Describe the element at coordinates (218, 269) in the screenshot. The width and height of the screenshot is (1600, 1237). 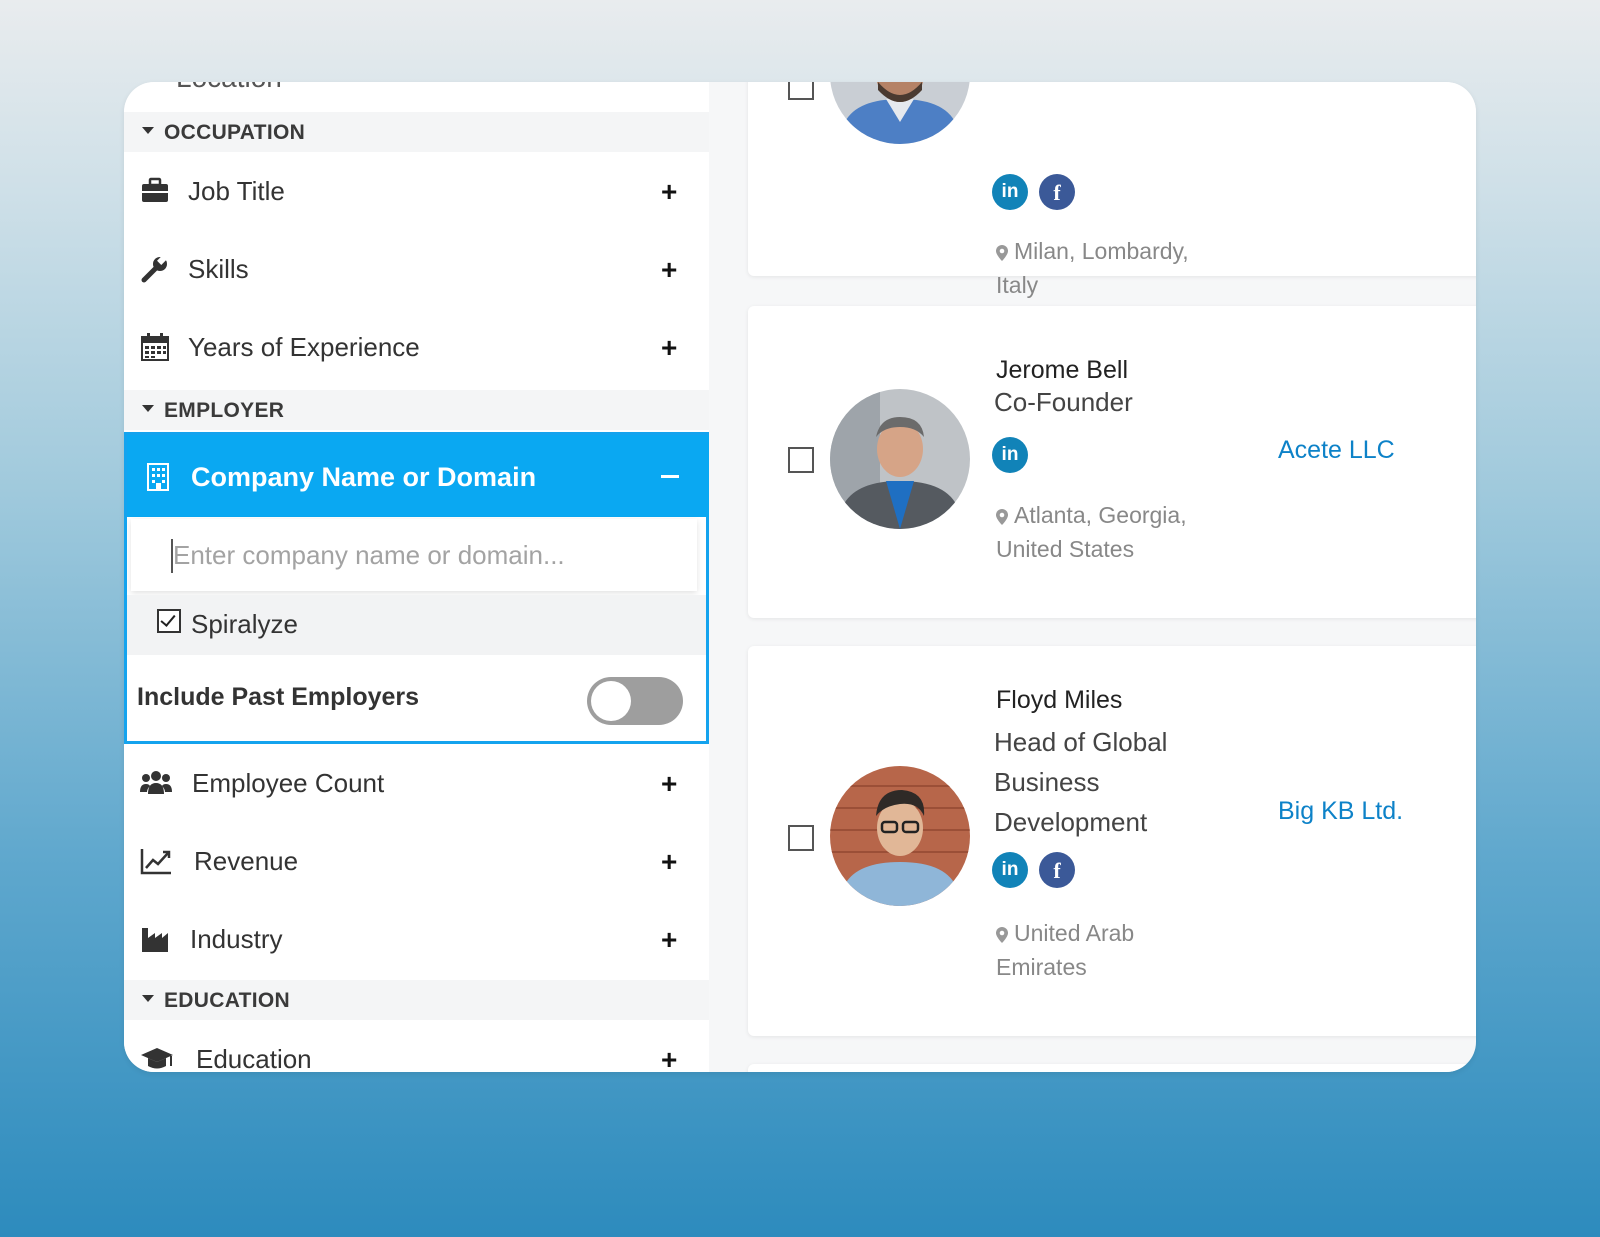
I see `sidebar-item-label: Skills` at that location.